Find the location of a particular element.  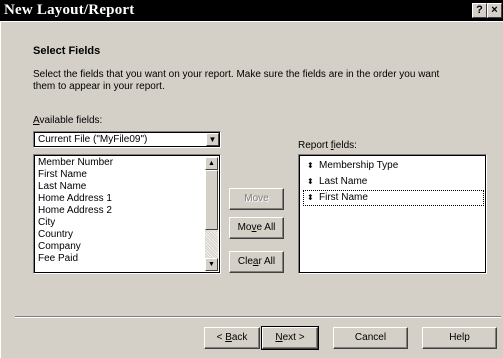

cancel-button: Cancel is located at coordinates (370, 338).